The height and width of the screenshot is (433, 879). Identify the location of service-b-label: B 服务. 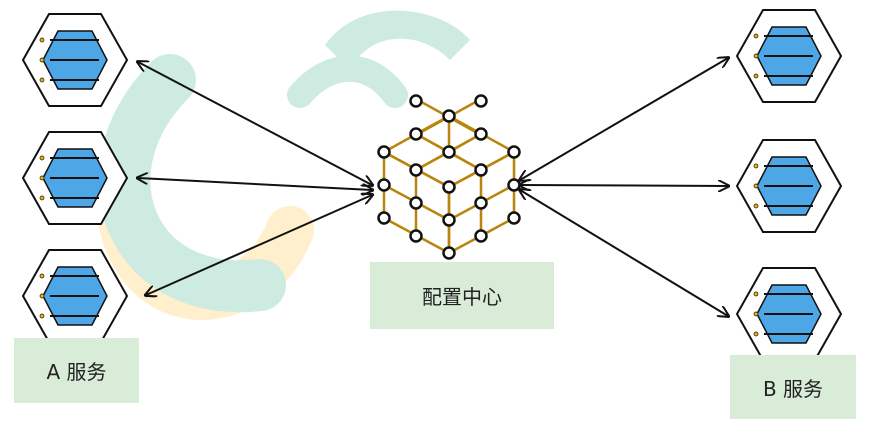
(793, 387).